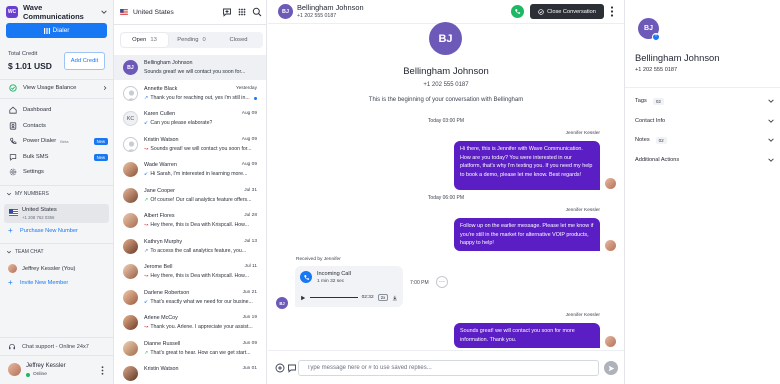 The image size is (780, 384). What do you see at coordinates (331, 281) in the screenshot?
I see `call-duration: 1 min 32 sec` at bounding box center [331, 281].